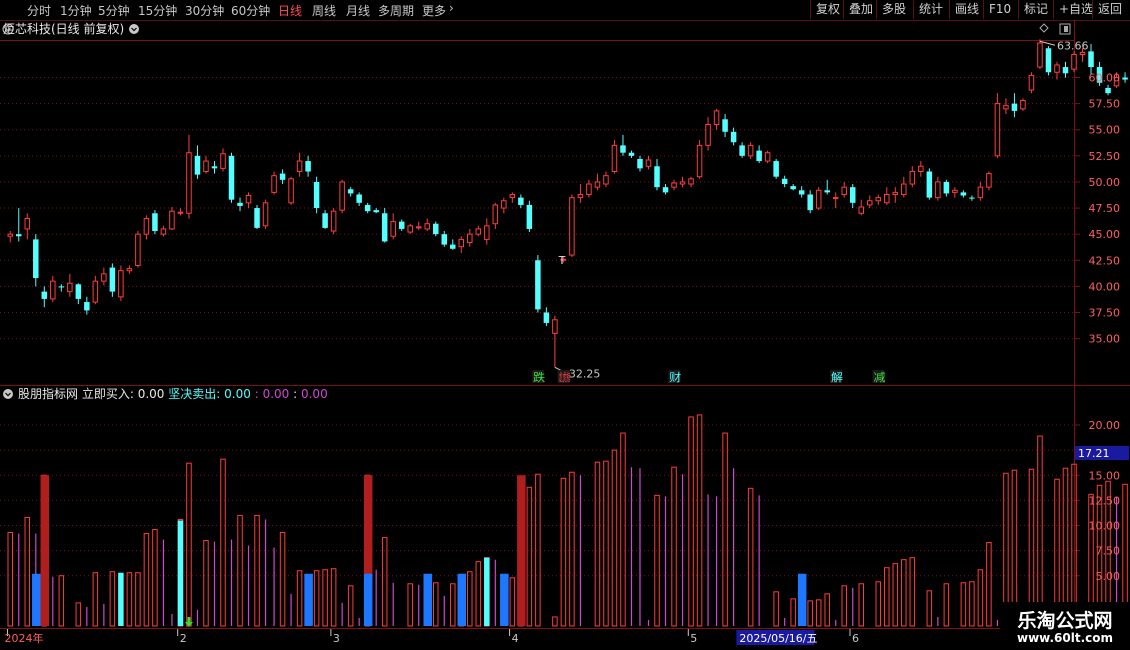 The image size is (1130, 650). What do you see at coordinates (434, 10) in the screenshot?
I see `period-tab-10: 更多` at bounding box center [434, 10].